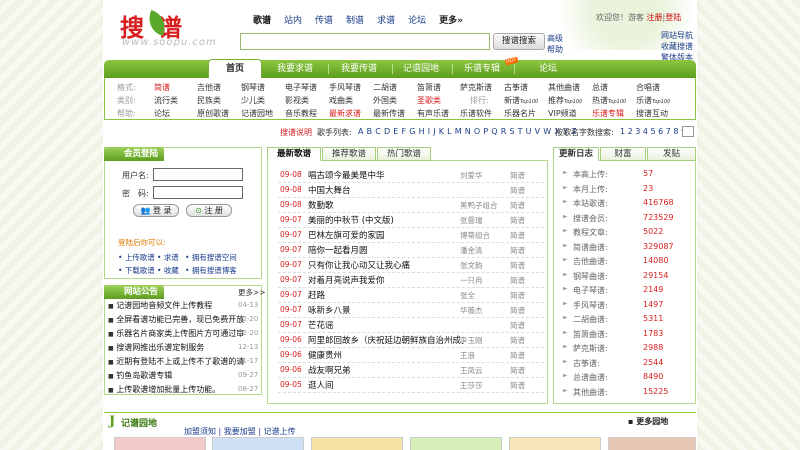 This screenshot has width=800, height=450. What do you see at coordinates (200, 431) in the screenshot?
I see `join-notice-link: 加盟须知` at bounding box center [200, 431].